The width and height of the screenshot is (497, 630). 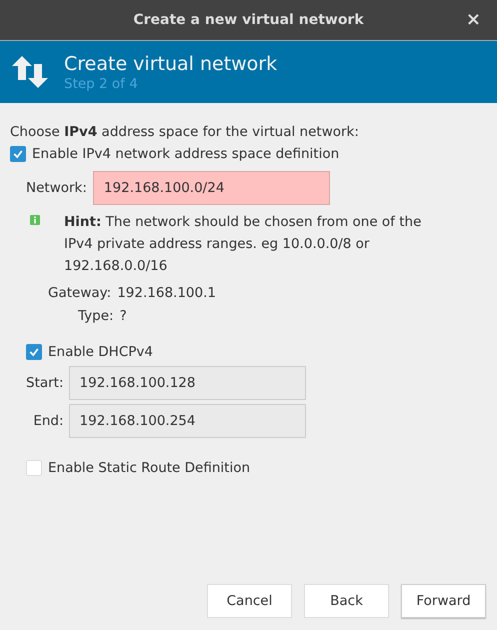 What do you see at coordinates (211, 188) in the screenshot?
I see `network-input-field: 192.168.100.0/24` at bounding box center [211, 188].